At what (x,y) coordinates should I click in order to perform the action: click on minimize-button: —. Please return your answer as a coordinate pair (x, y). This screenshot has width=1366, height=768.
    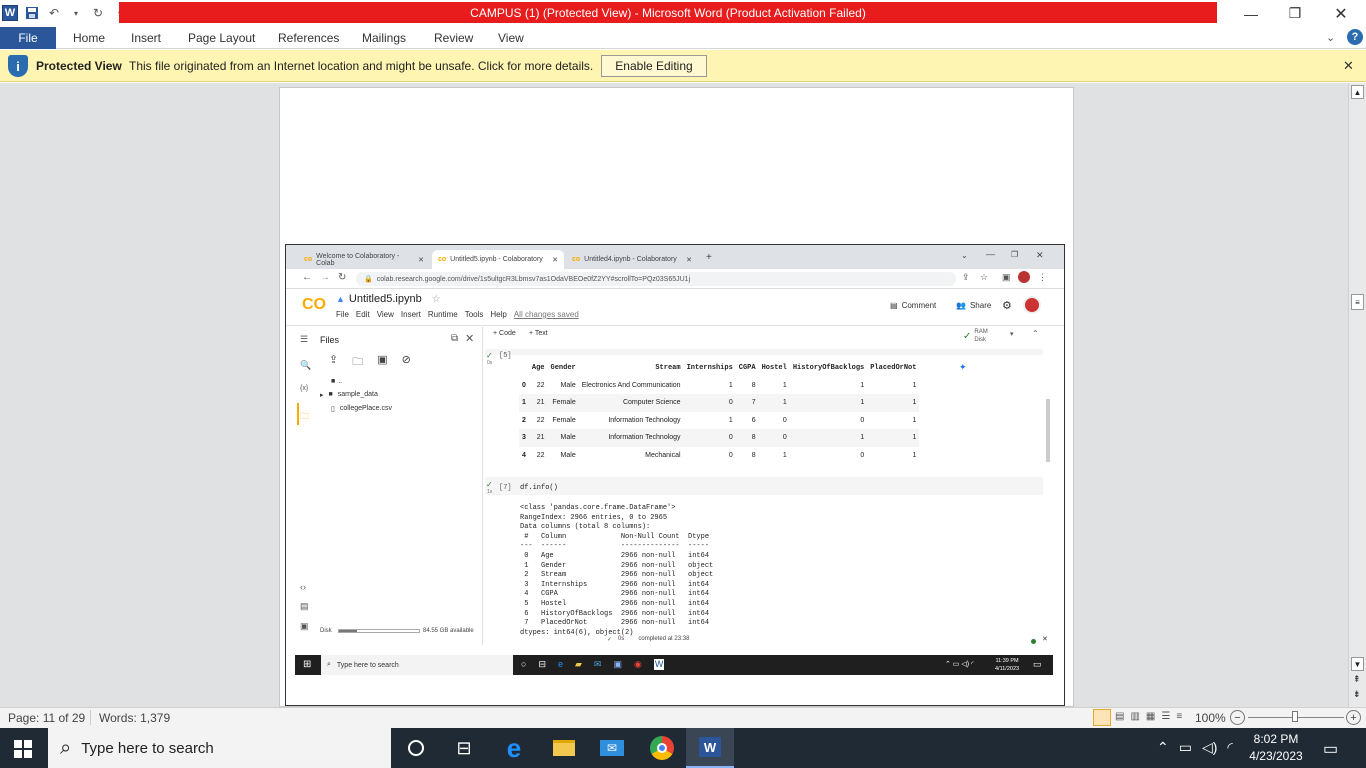
    Looking at the image, I should click on (1251, 13).